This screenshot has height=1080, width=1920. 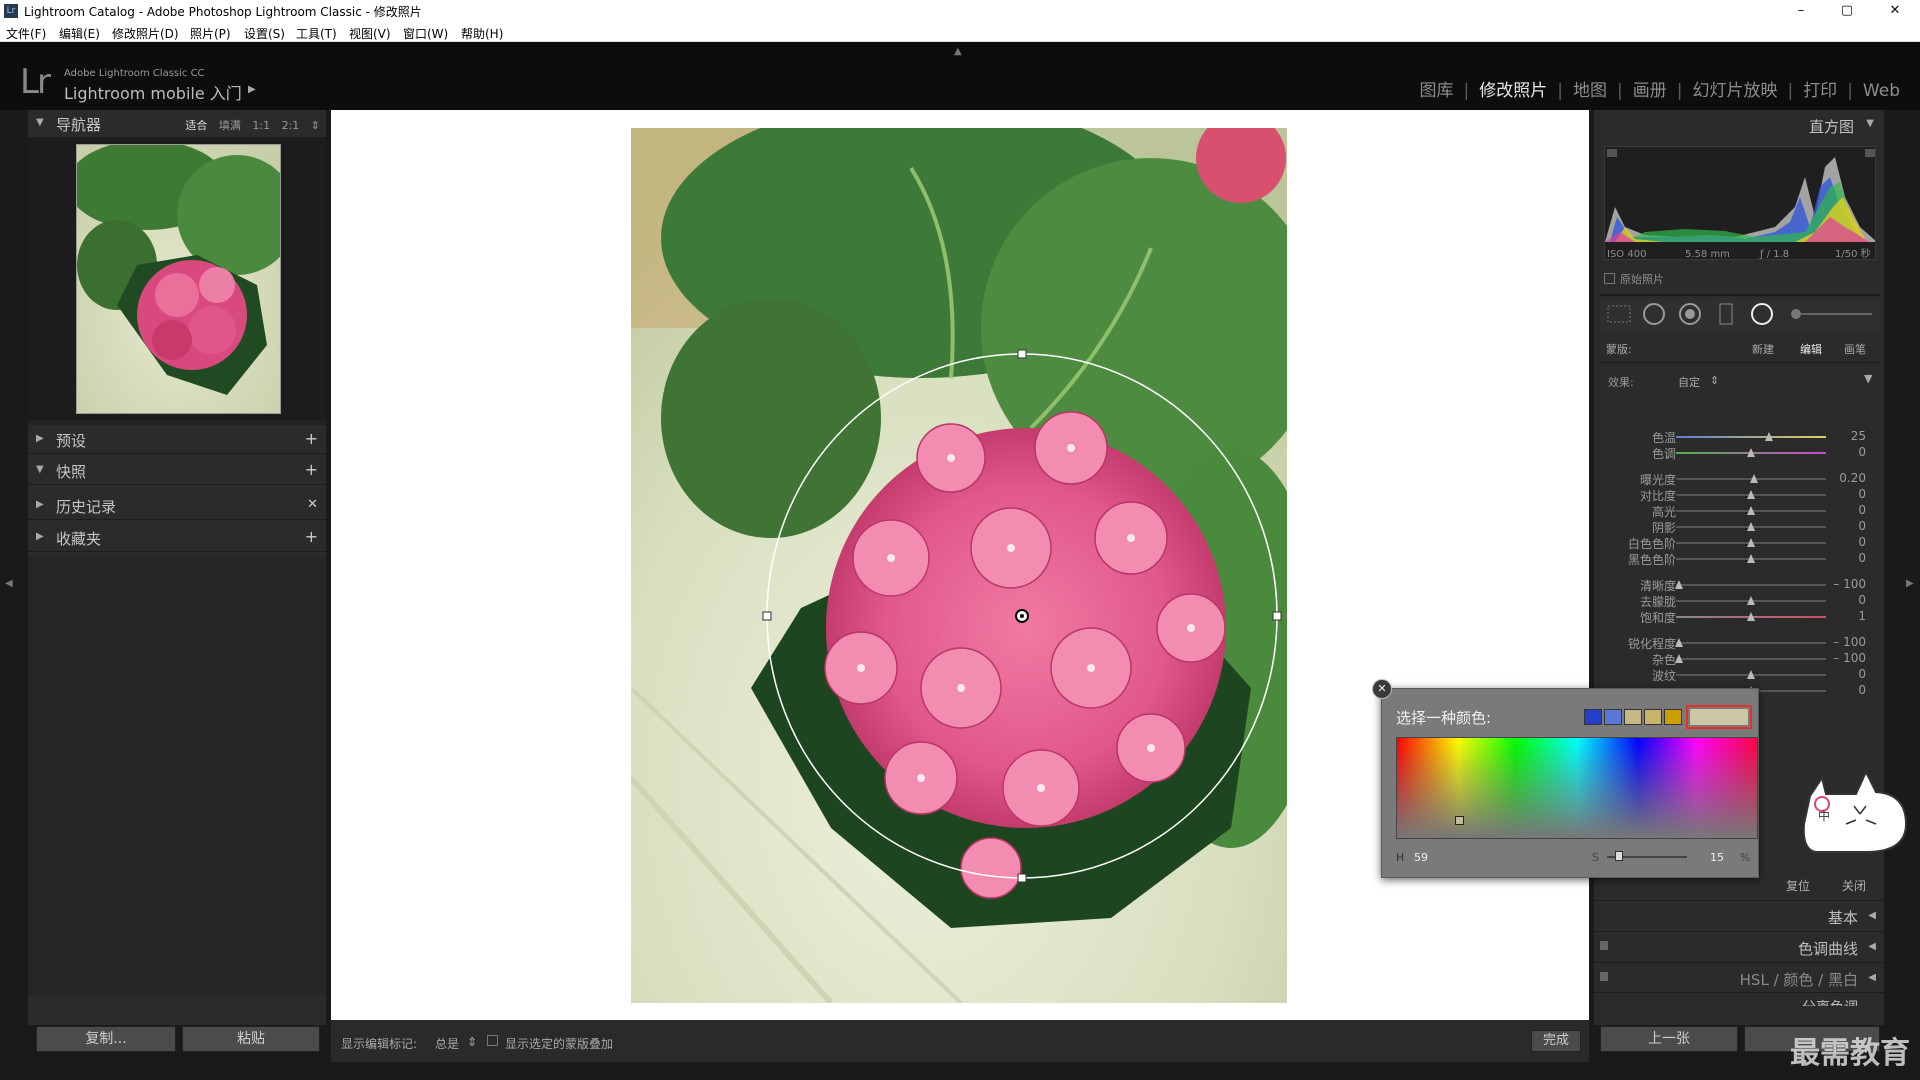 What do you see at coordinates (1590, 91) in the screenshot?
I see `module-map: 地图` at bounding box center [1590, 91].